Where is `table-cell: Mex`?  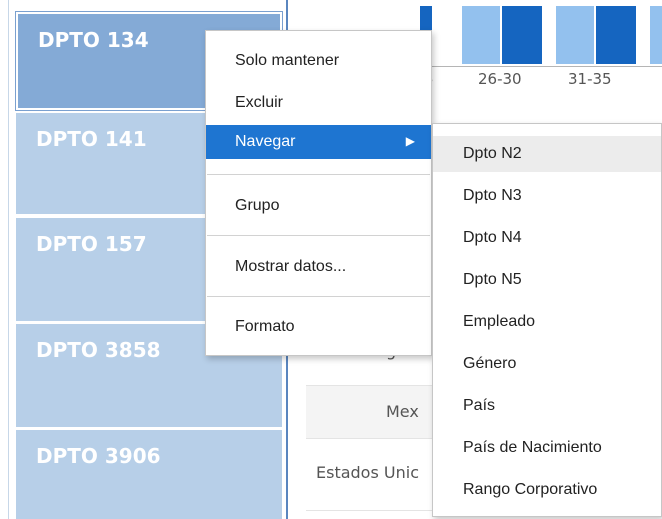 table-cell: Mex is located at coordinates (402, 411).